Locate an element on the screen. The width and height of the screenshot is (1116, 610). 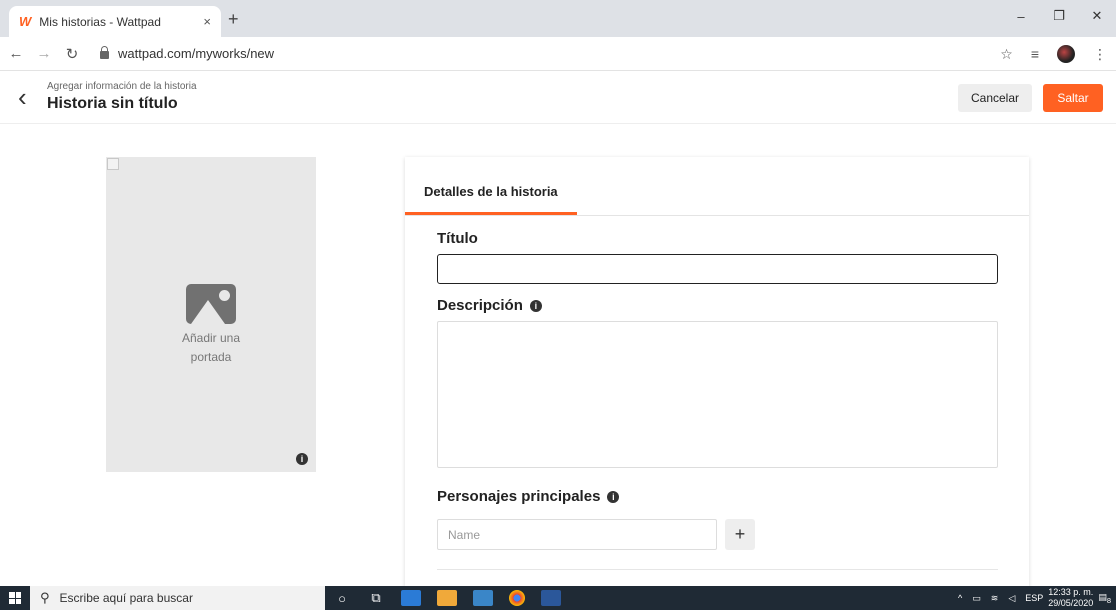
minimize-icon: – is located at coordinates (1021, 16).